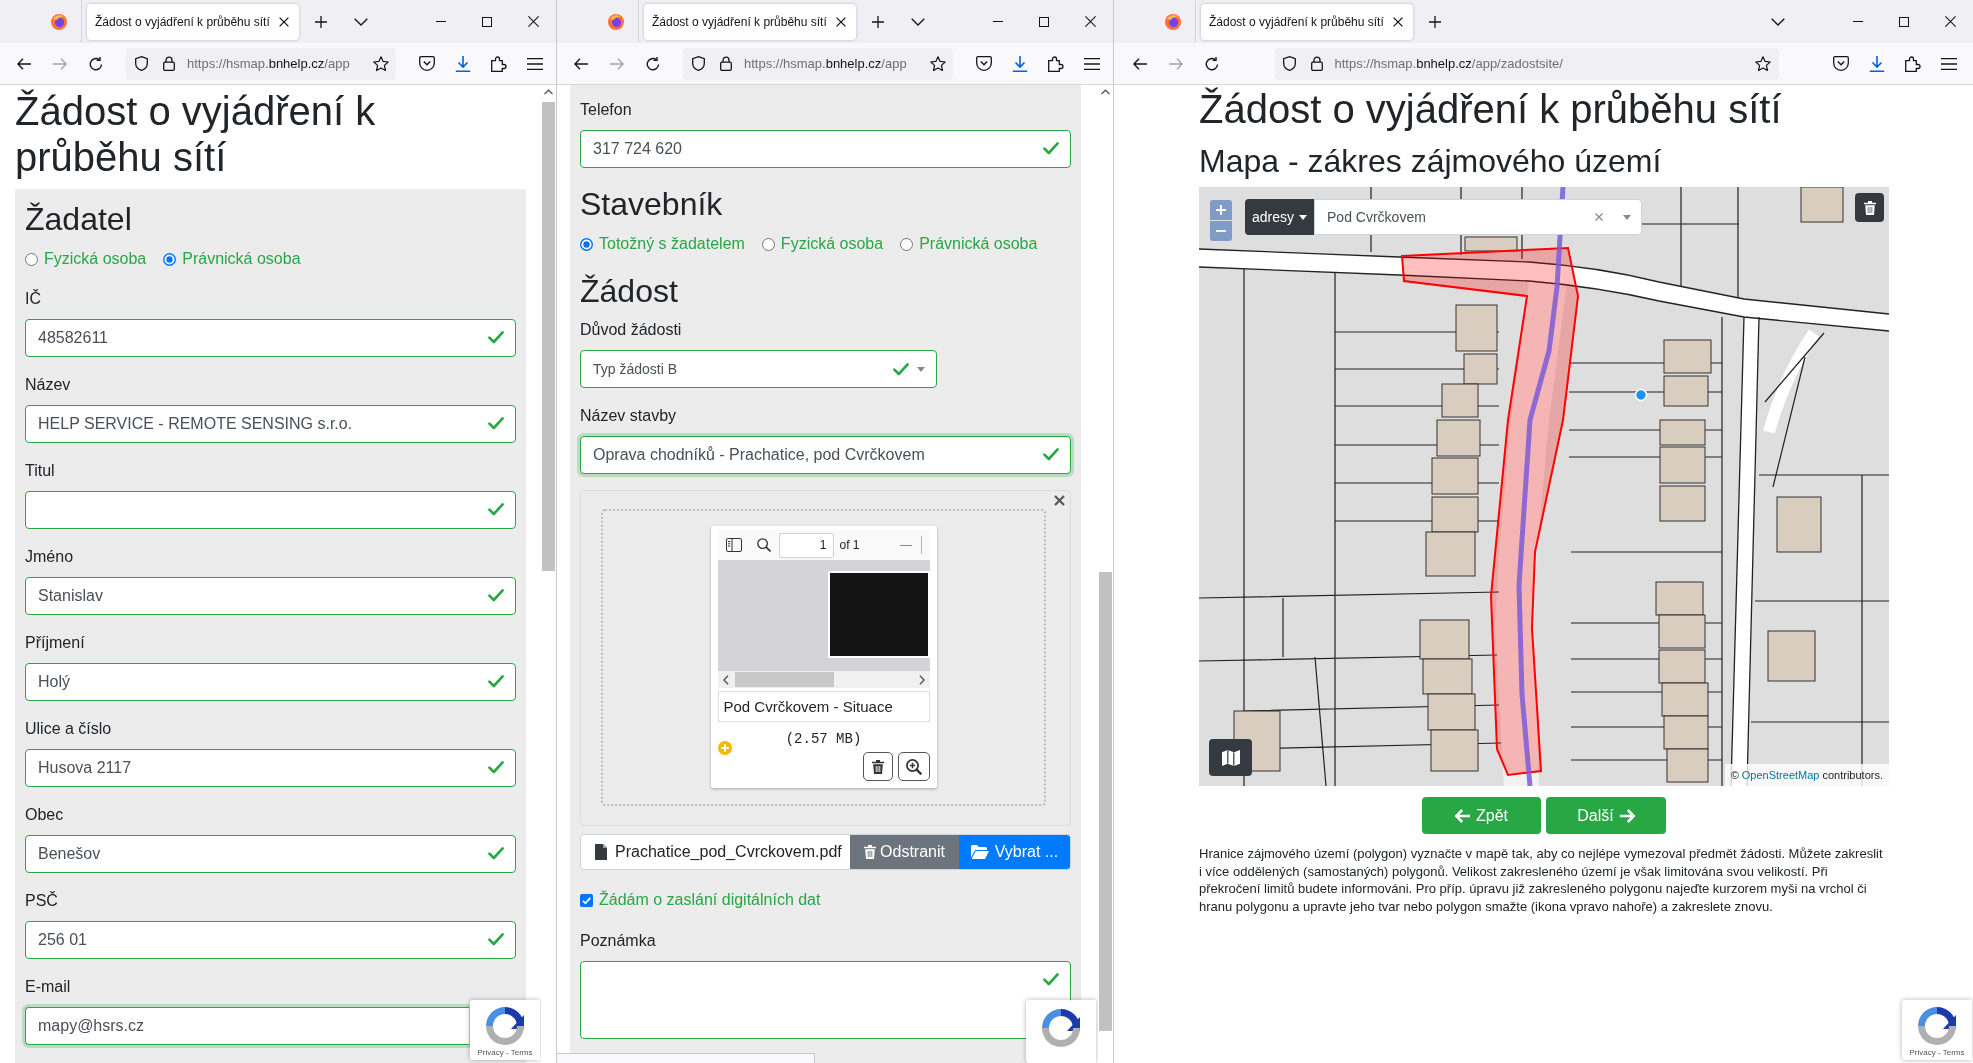  I want to click on input-field: mapy@hsrs.cz, so click(247, 1026).